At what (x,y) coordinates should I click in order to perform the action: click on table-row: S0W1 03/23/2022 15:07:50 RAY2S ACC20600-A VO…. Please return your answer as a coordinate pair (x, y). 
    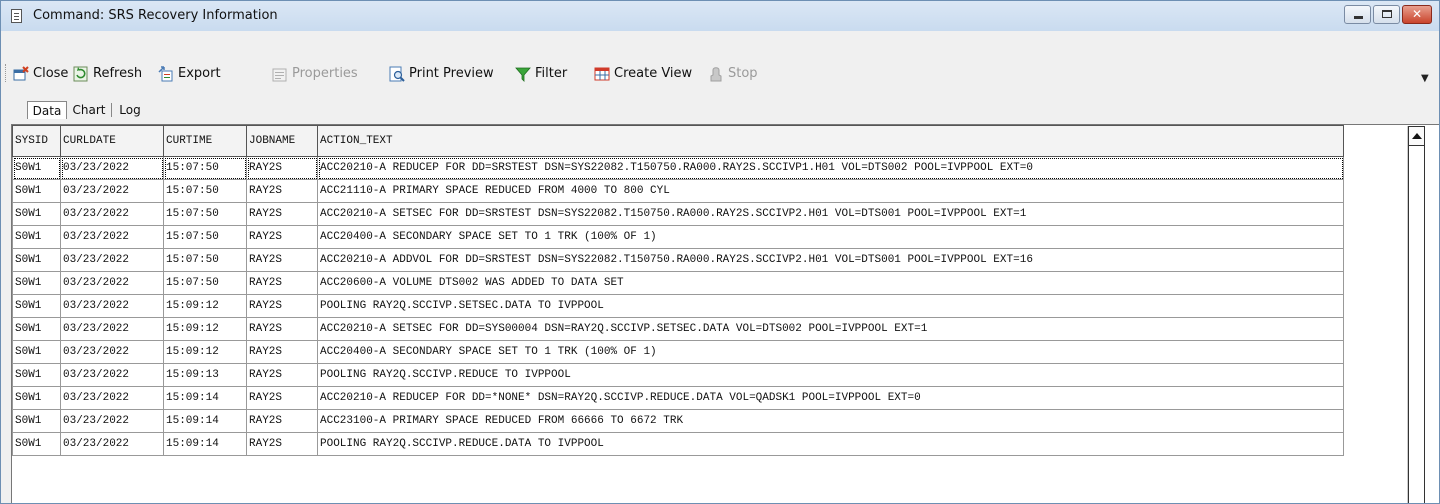
    Looking at the image, I should click on (678, 283).